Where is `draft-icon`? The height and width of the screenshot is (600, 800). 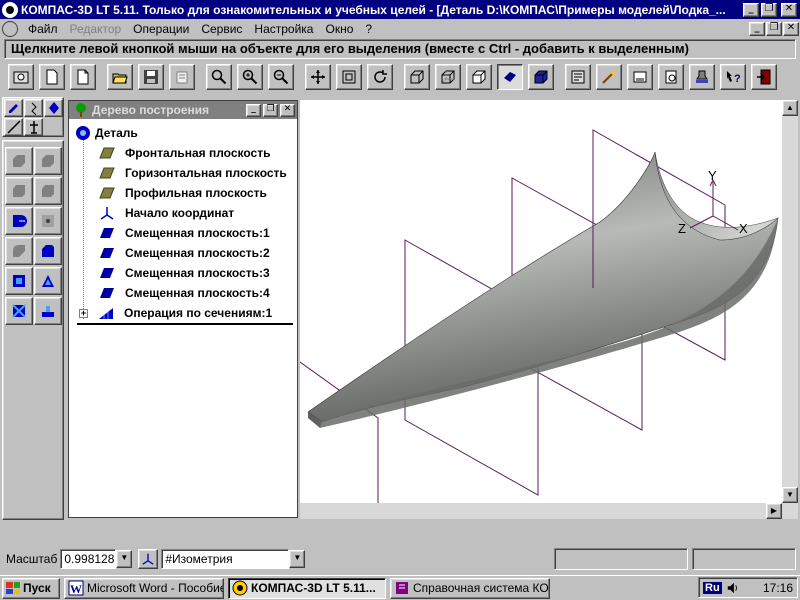 draft-icon is located at coordinates (48, 281).